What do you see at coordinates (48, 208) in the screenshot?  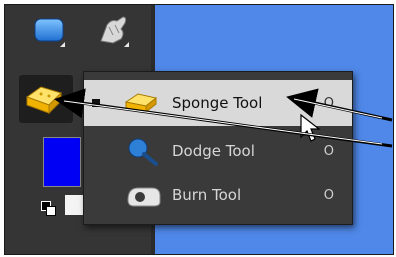 I see `default-colors-icon` at bounding box center [48, 208].